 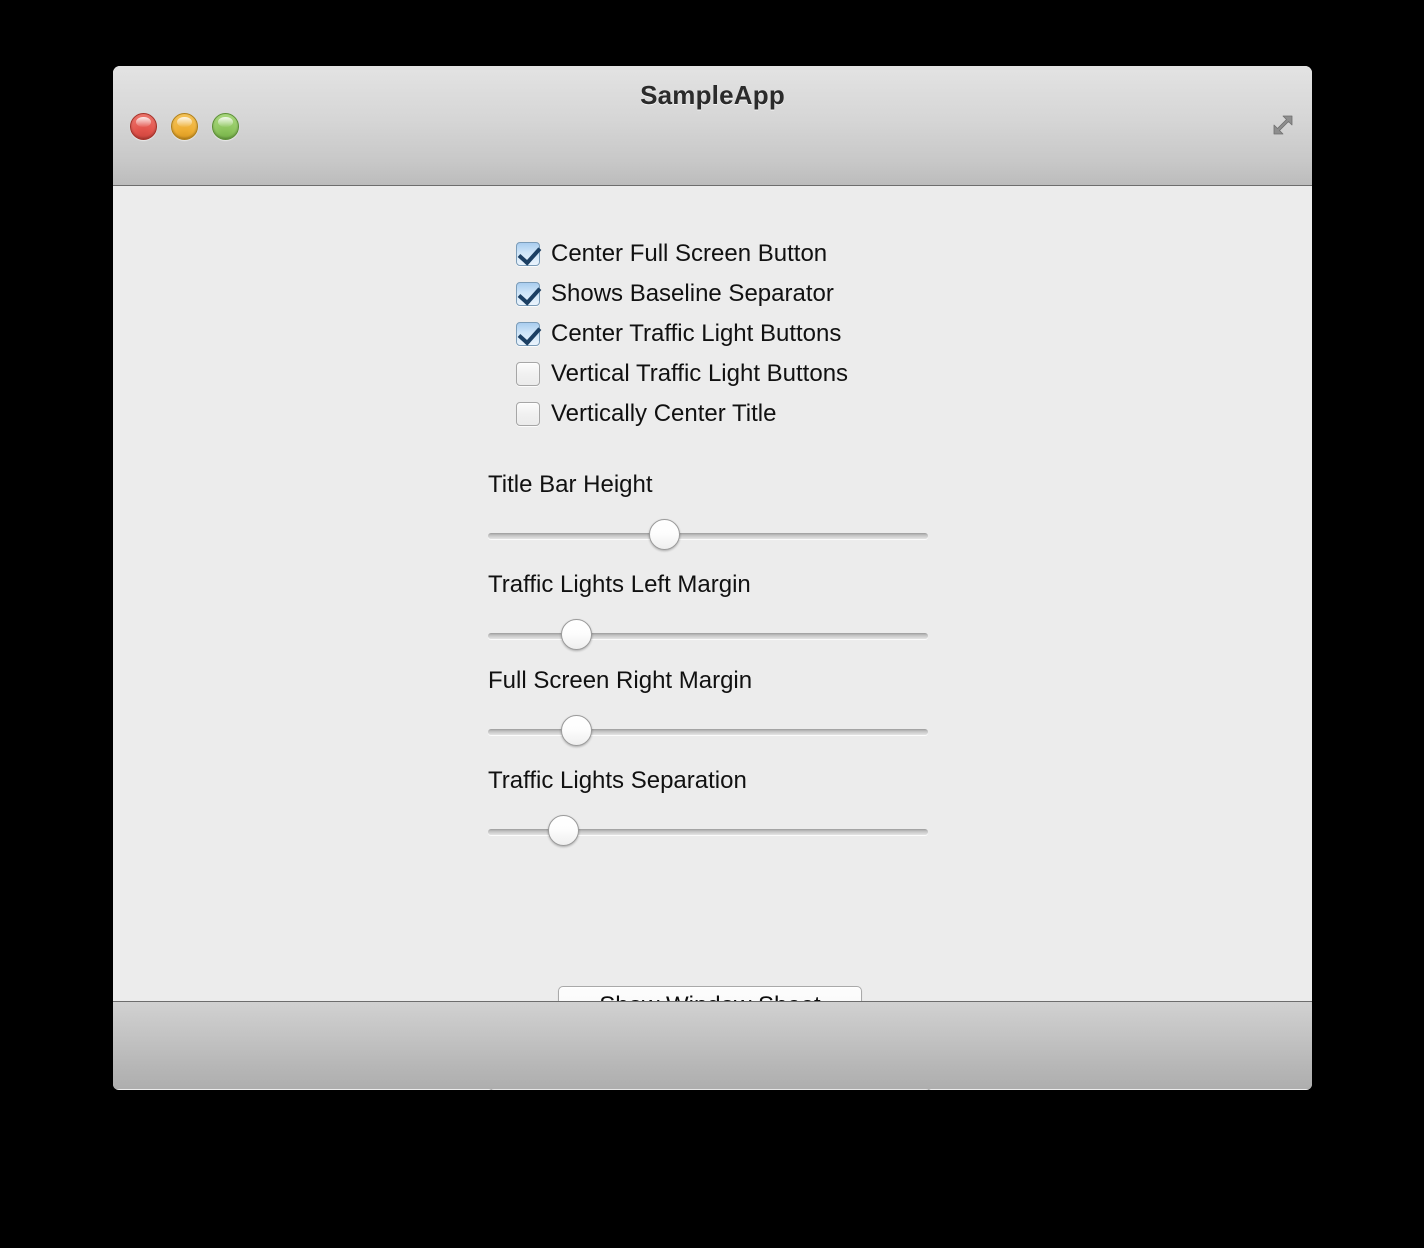 I want to click on checkbox-row-vertical-traffic-light-buttons: Vertical Traffic Light Buttons, so click(x=682, y=374).